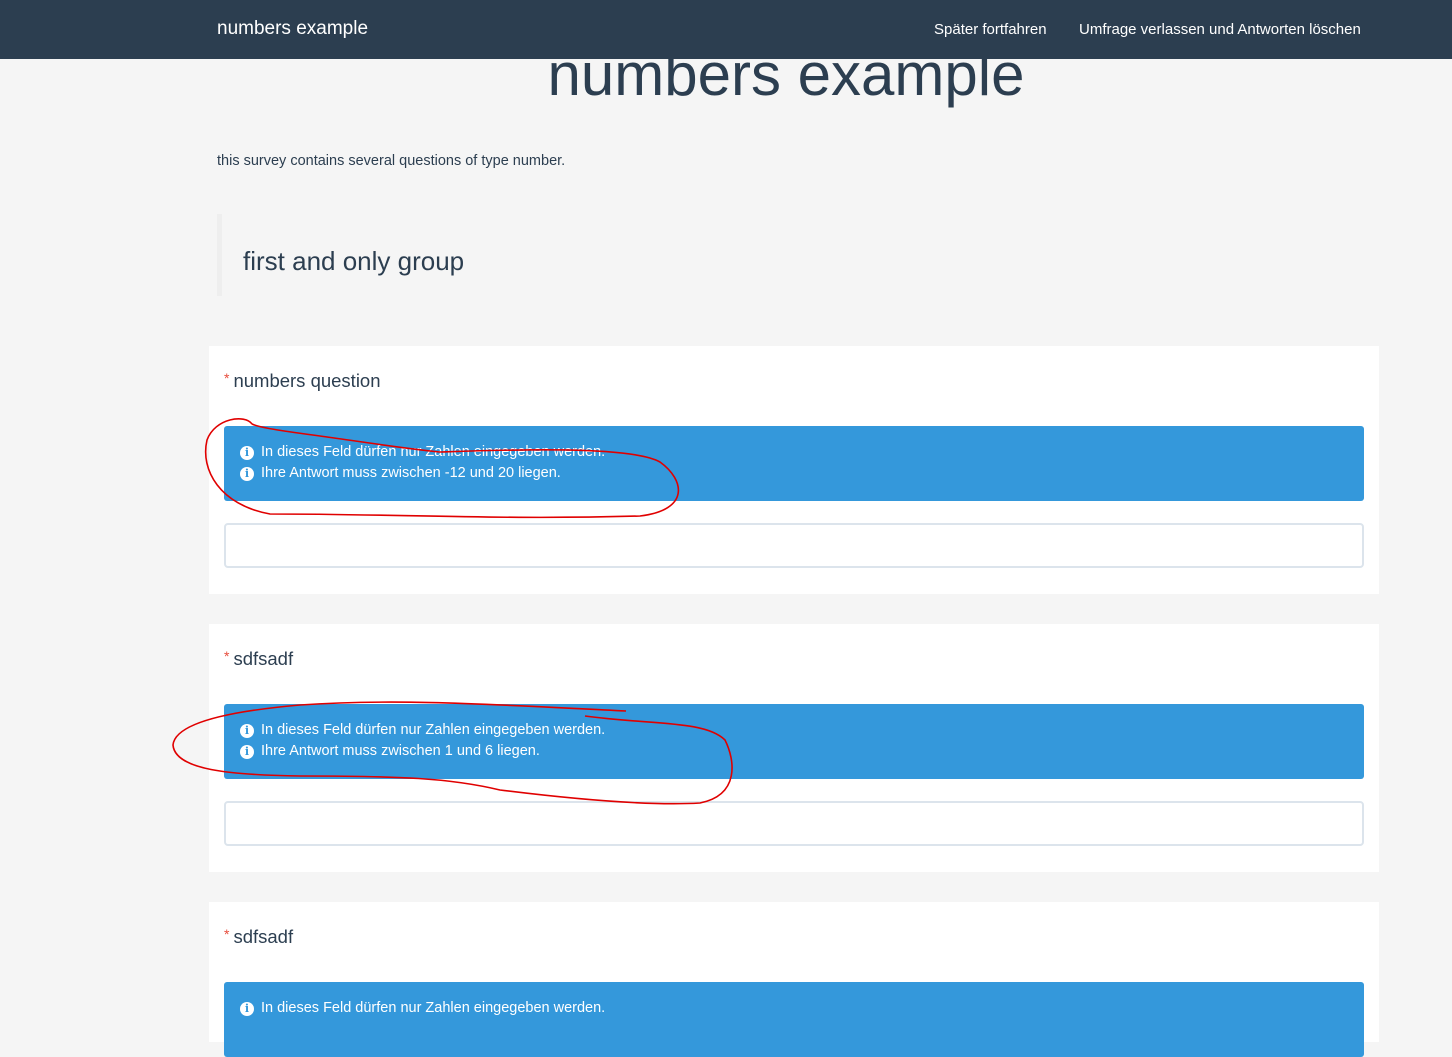 The image size is (1452, 1057). What do you see at coordinates (340, 255) in the screenshot?
I see `group-title: first and only group` at bounding box center [340, 255].